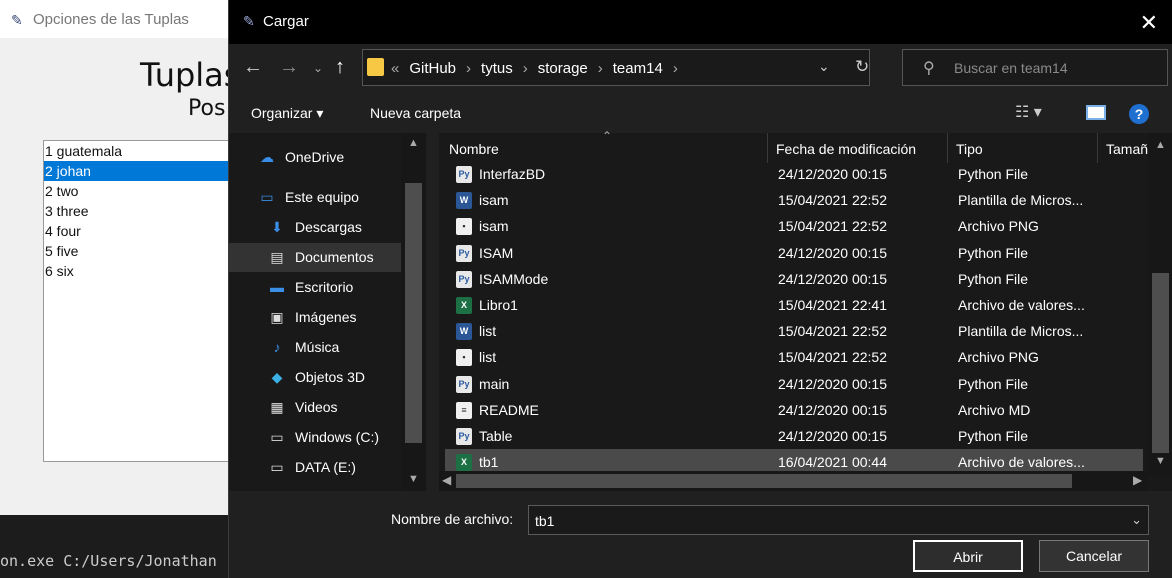 This screenshot has width=1172, height=578. Describe the element at coordinates (143, 231) in the screenshot. I see `list-item: 4 four` at that location.